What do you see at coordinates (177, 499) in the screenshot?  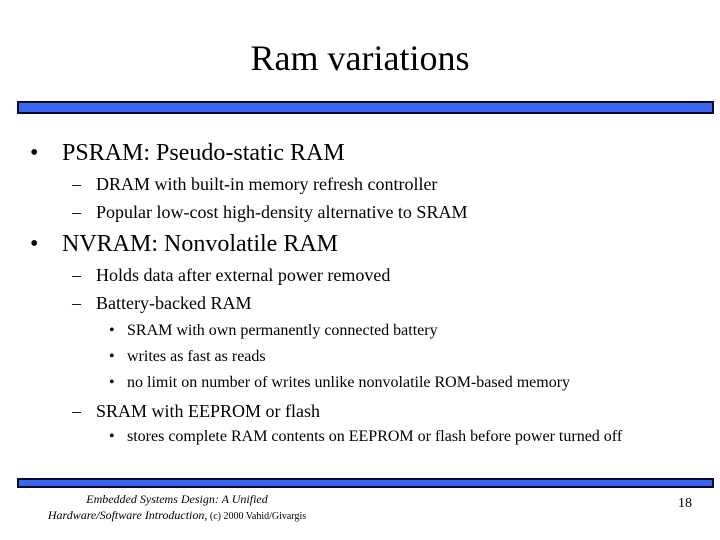 I see `footer-line-1: Embedded Systems Design: A Unified` at bounding box center [177, 499].